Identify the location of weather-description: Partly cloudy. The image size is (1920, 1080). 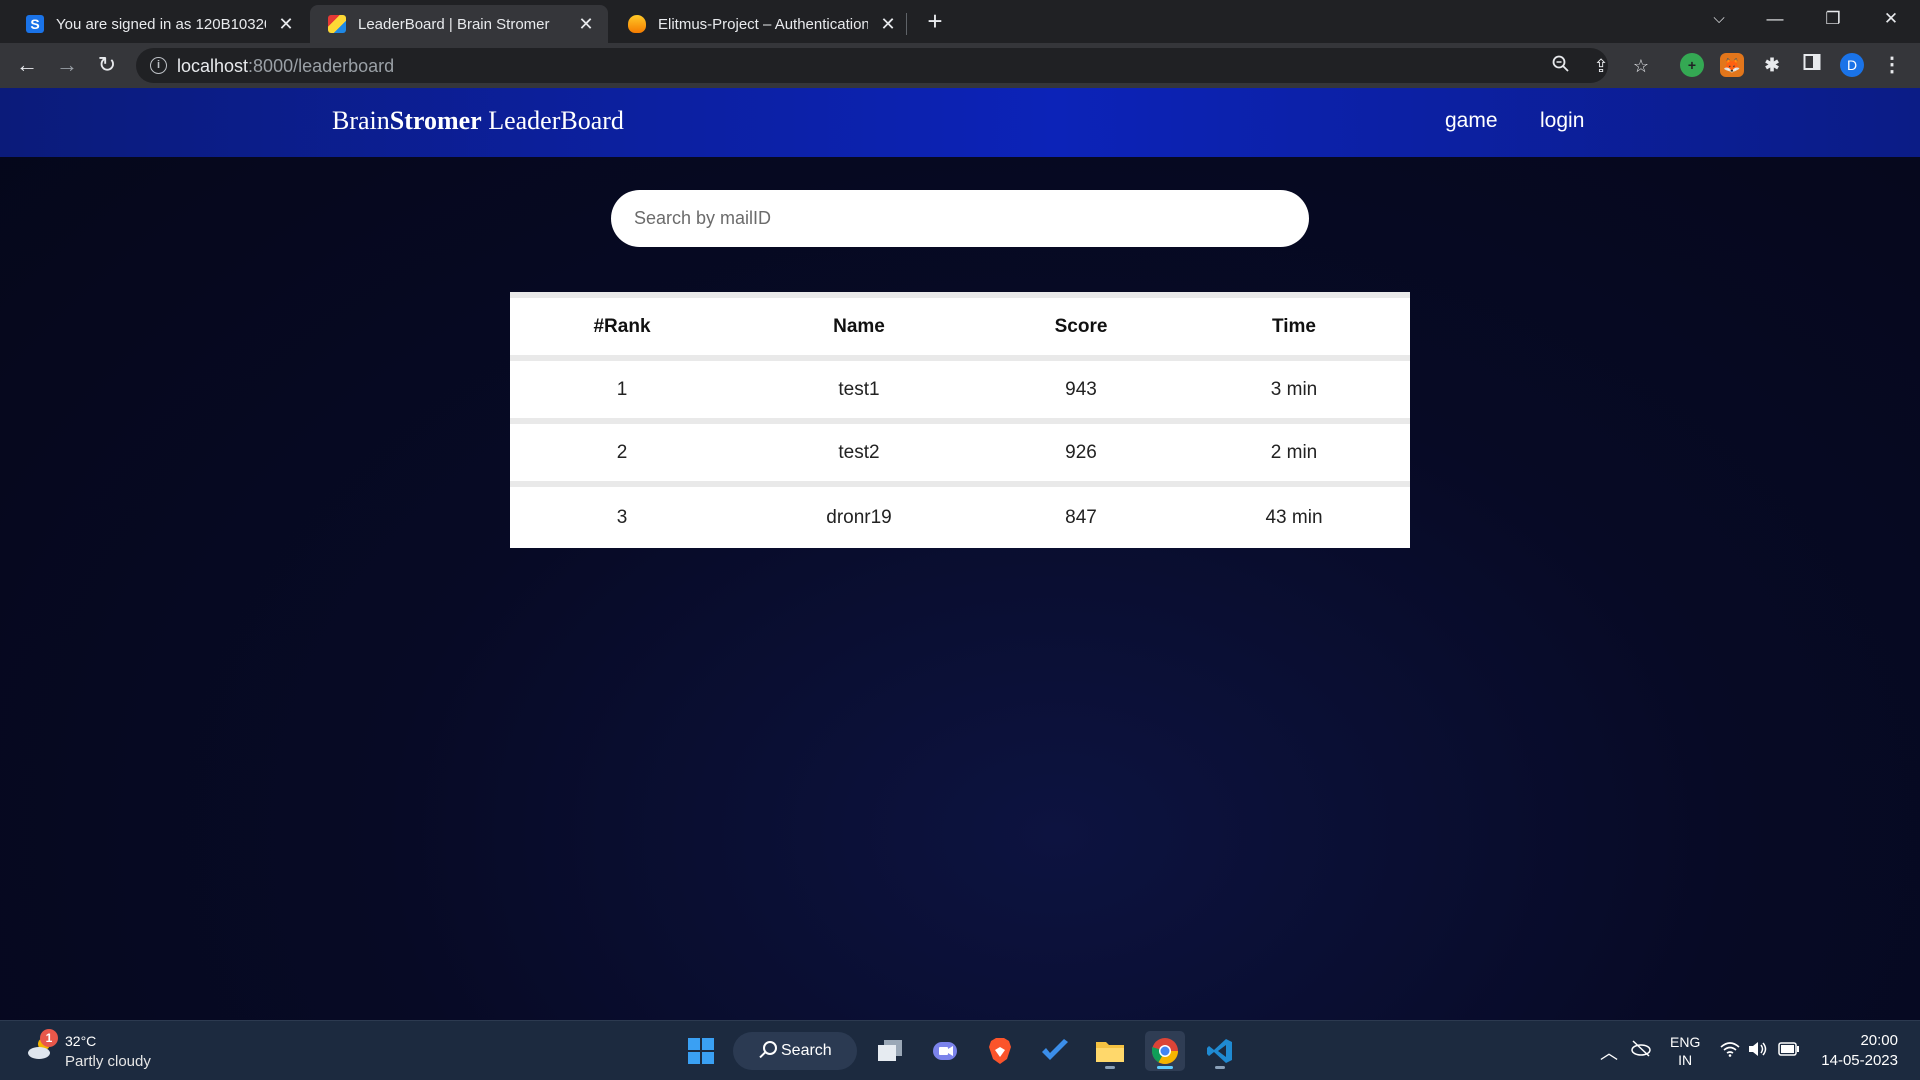
(108, 1061).